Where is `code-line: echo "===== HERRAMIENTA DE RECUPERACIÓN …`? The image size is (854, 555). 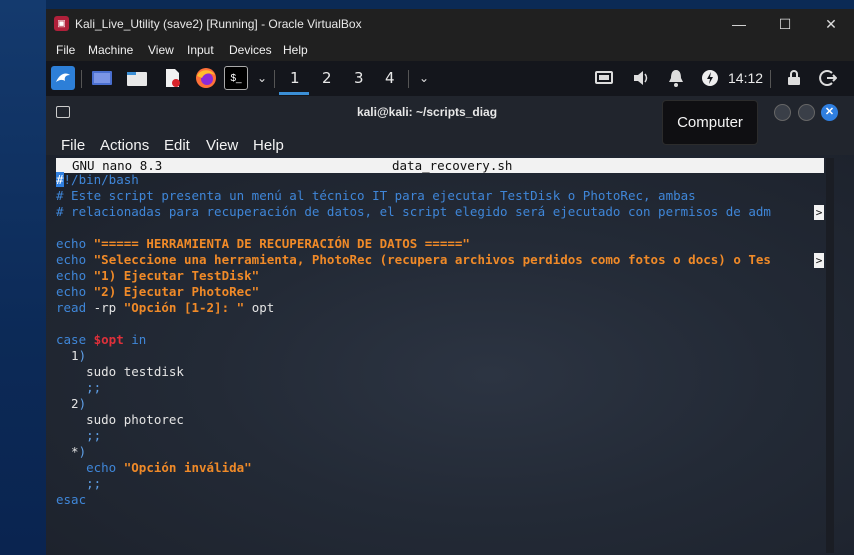
code-line: echo "===== HERRAMIENTA DE RECUPERACIÓN … is located at coordinates (263, 244).